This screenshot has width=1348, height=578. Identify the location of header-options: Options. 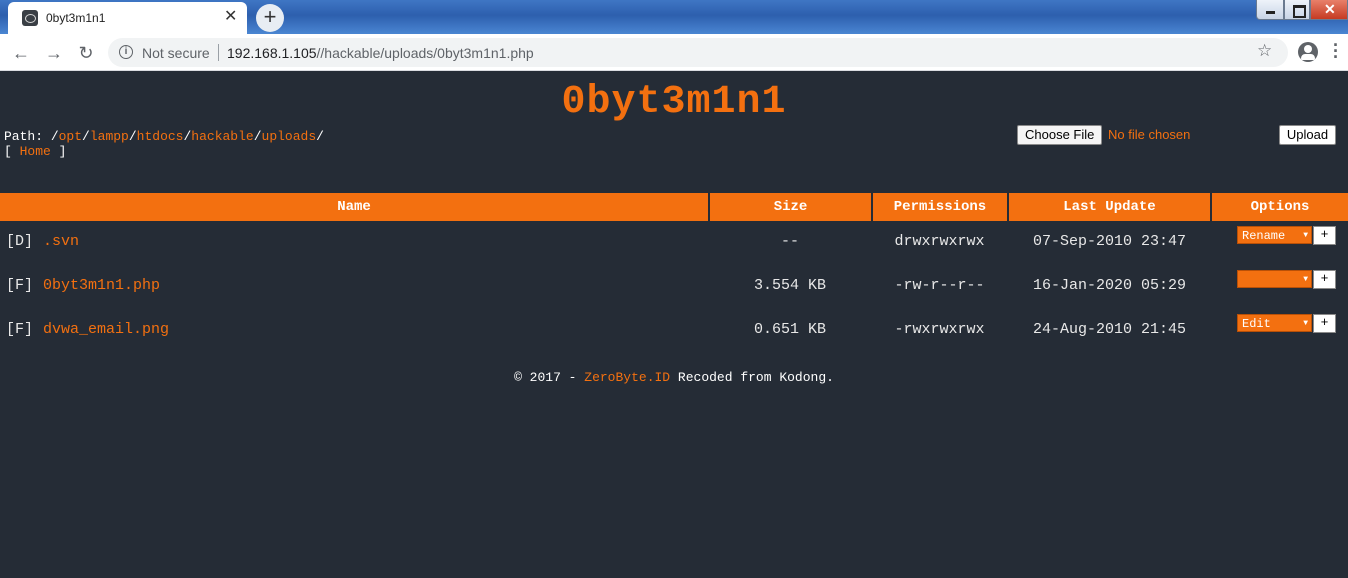
(1280, 207).